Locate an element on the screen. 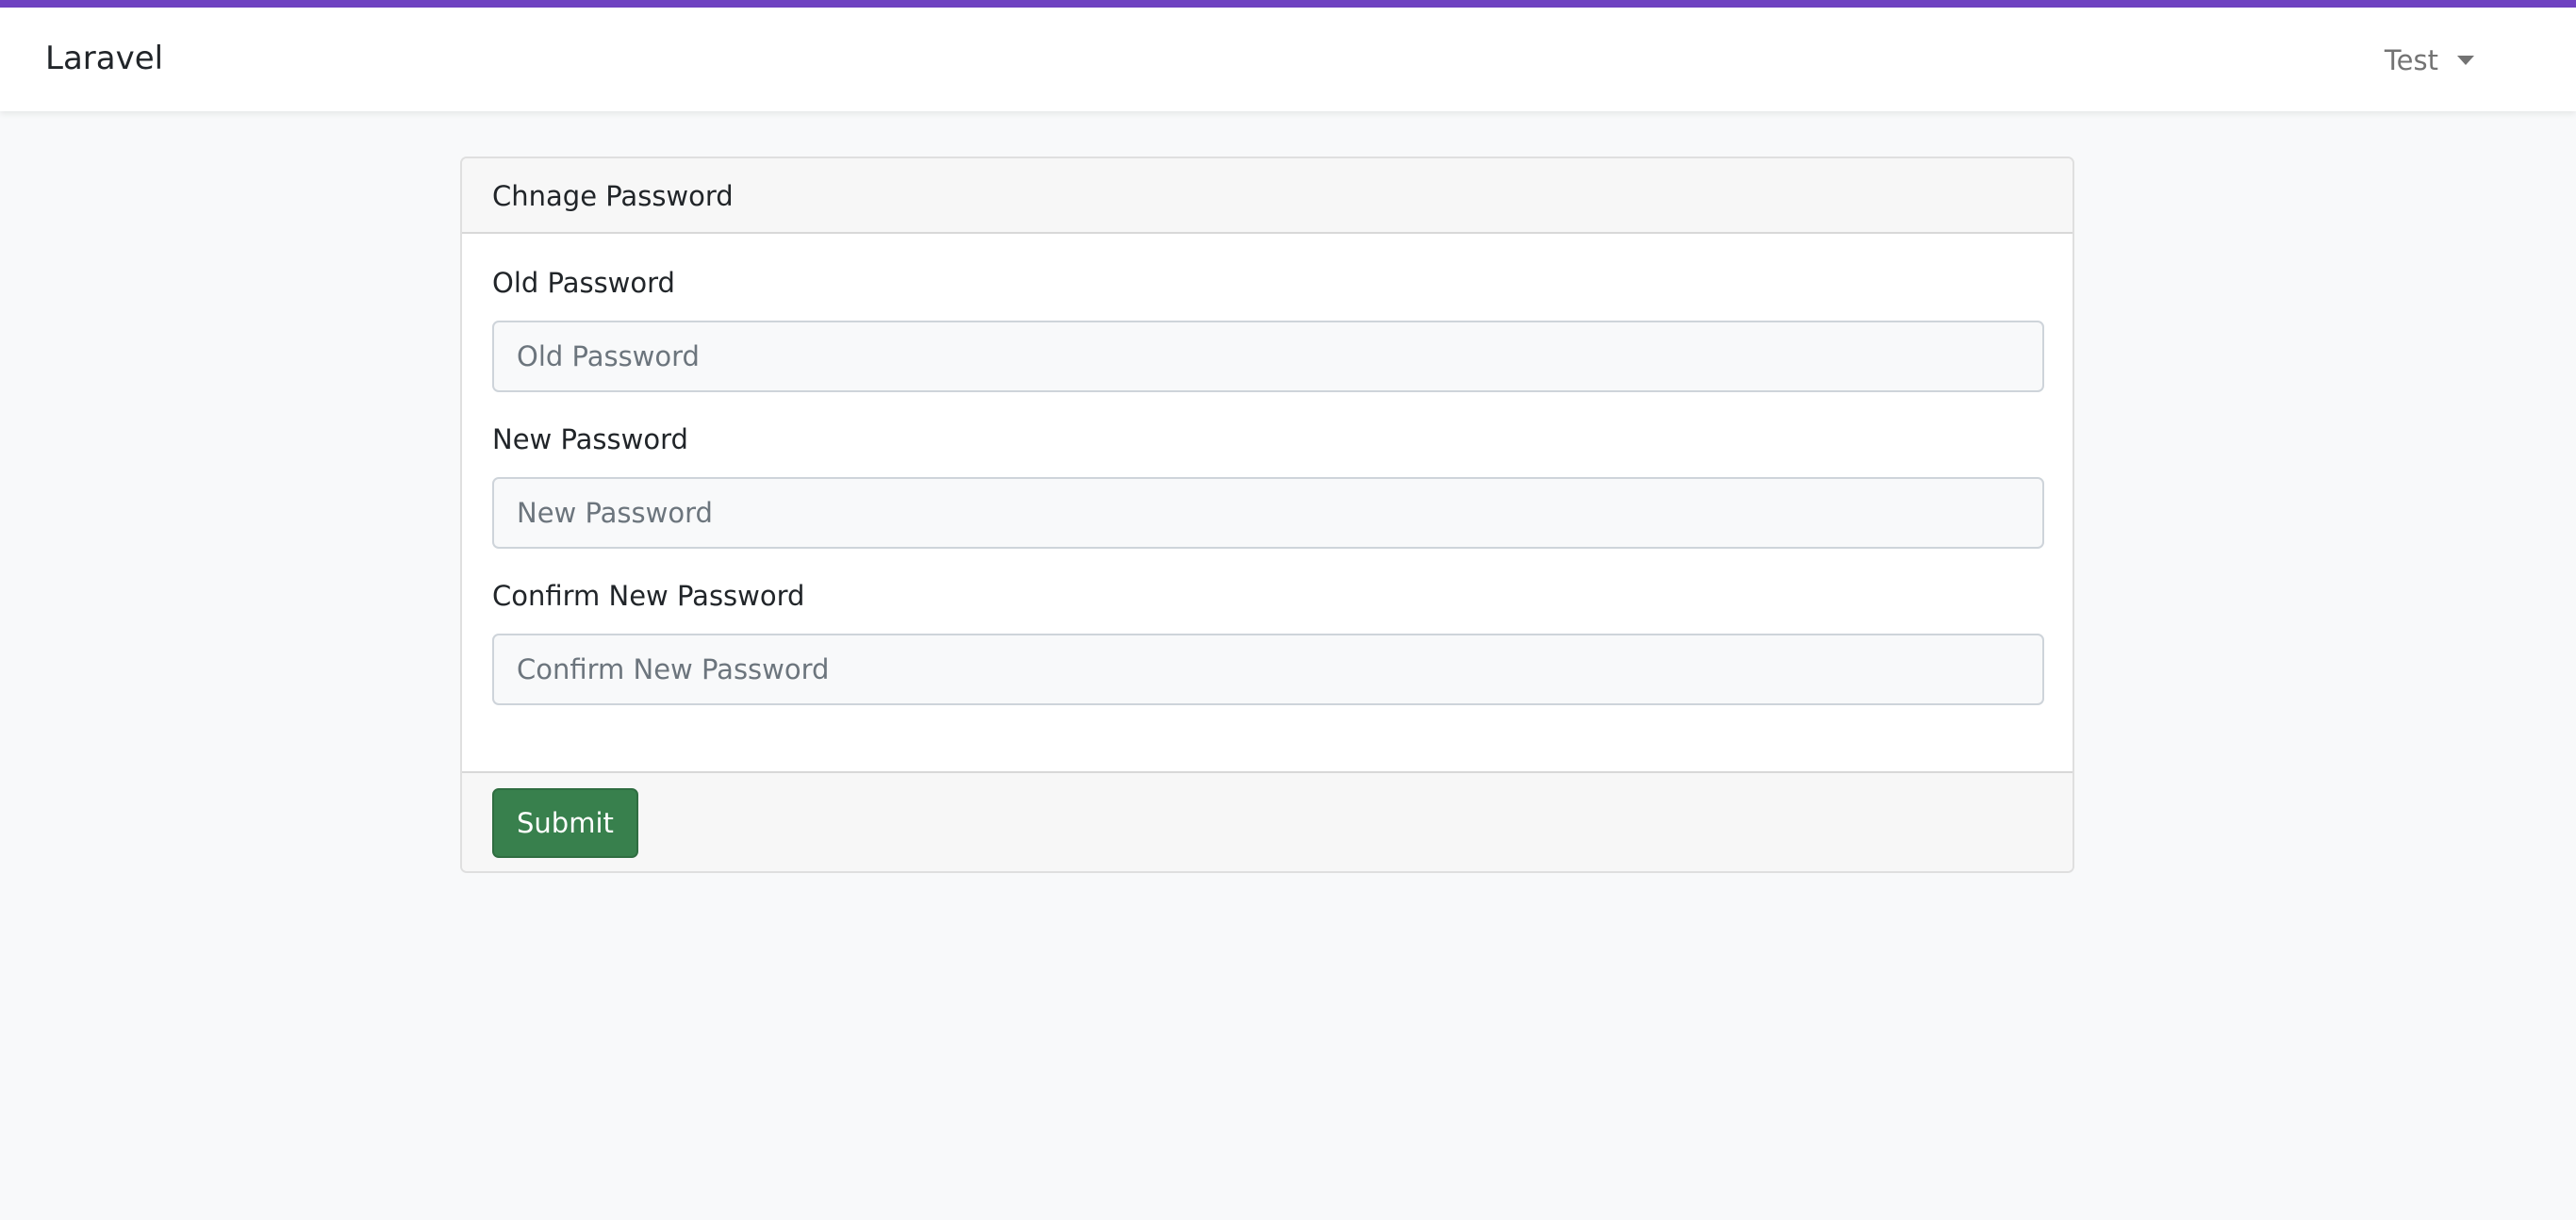 This screenshot has height=1220, width=2576. old-password-group: Old Password is located at coordinates (1268, 328).